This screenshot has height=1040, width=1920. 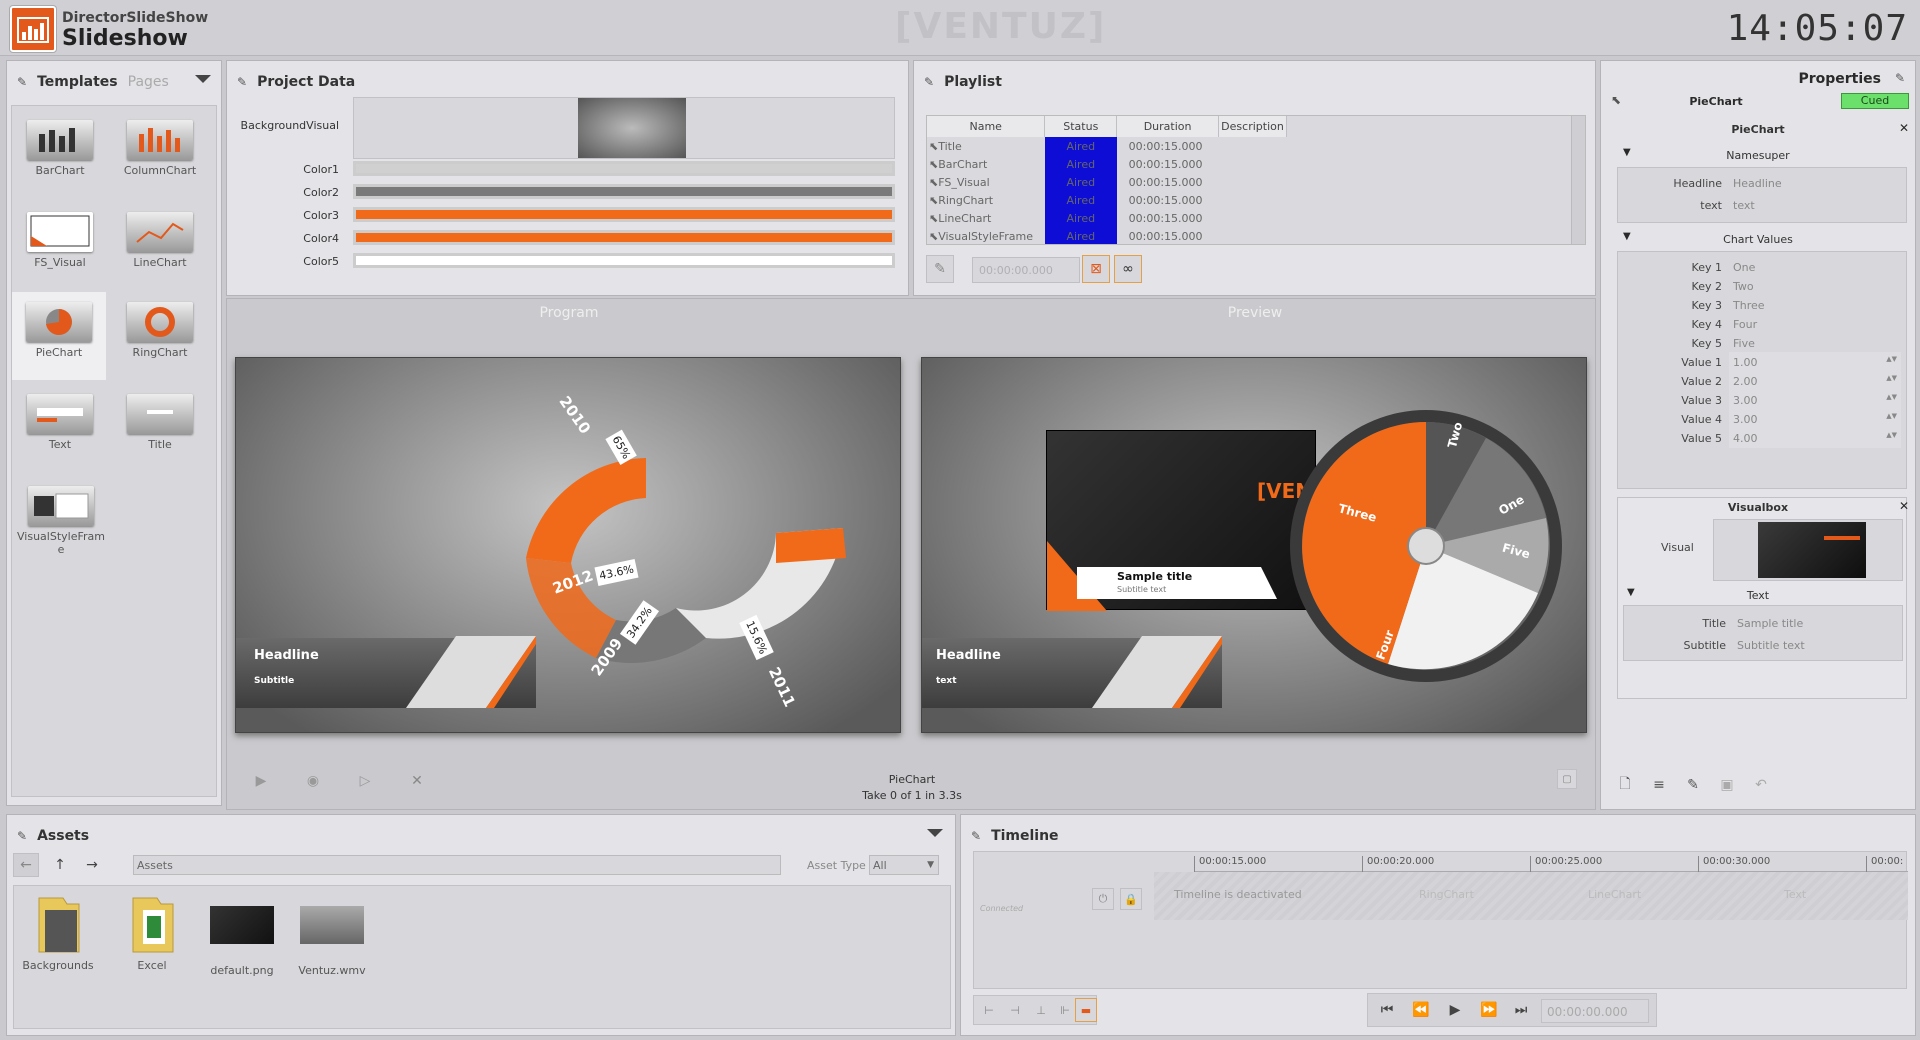 I want to click on asset-item: Backgrounds, so click(x=58, y=933).